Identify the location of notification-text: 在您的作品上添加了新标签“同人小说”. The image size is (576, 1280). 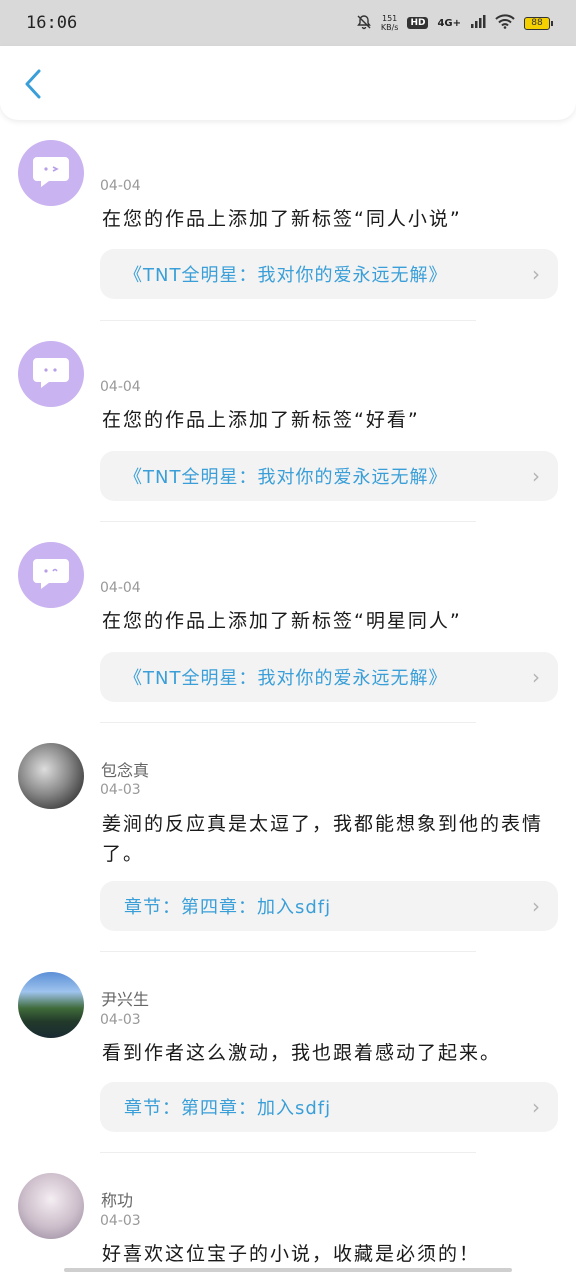
(282, 219).